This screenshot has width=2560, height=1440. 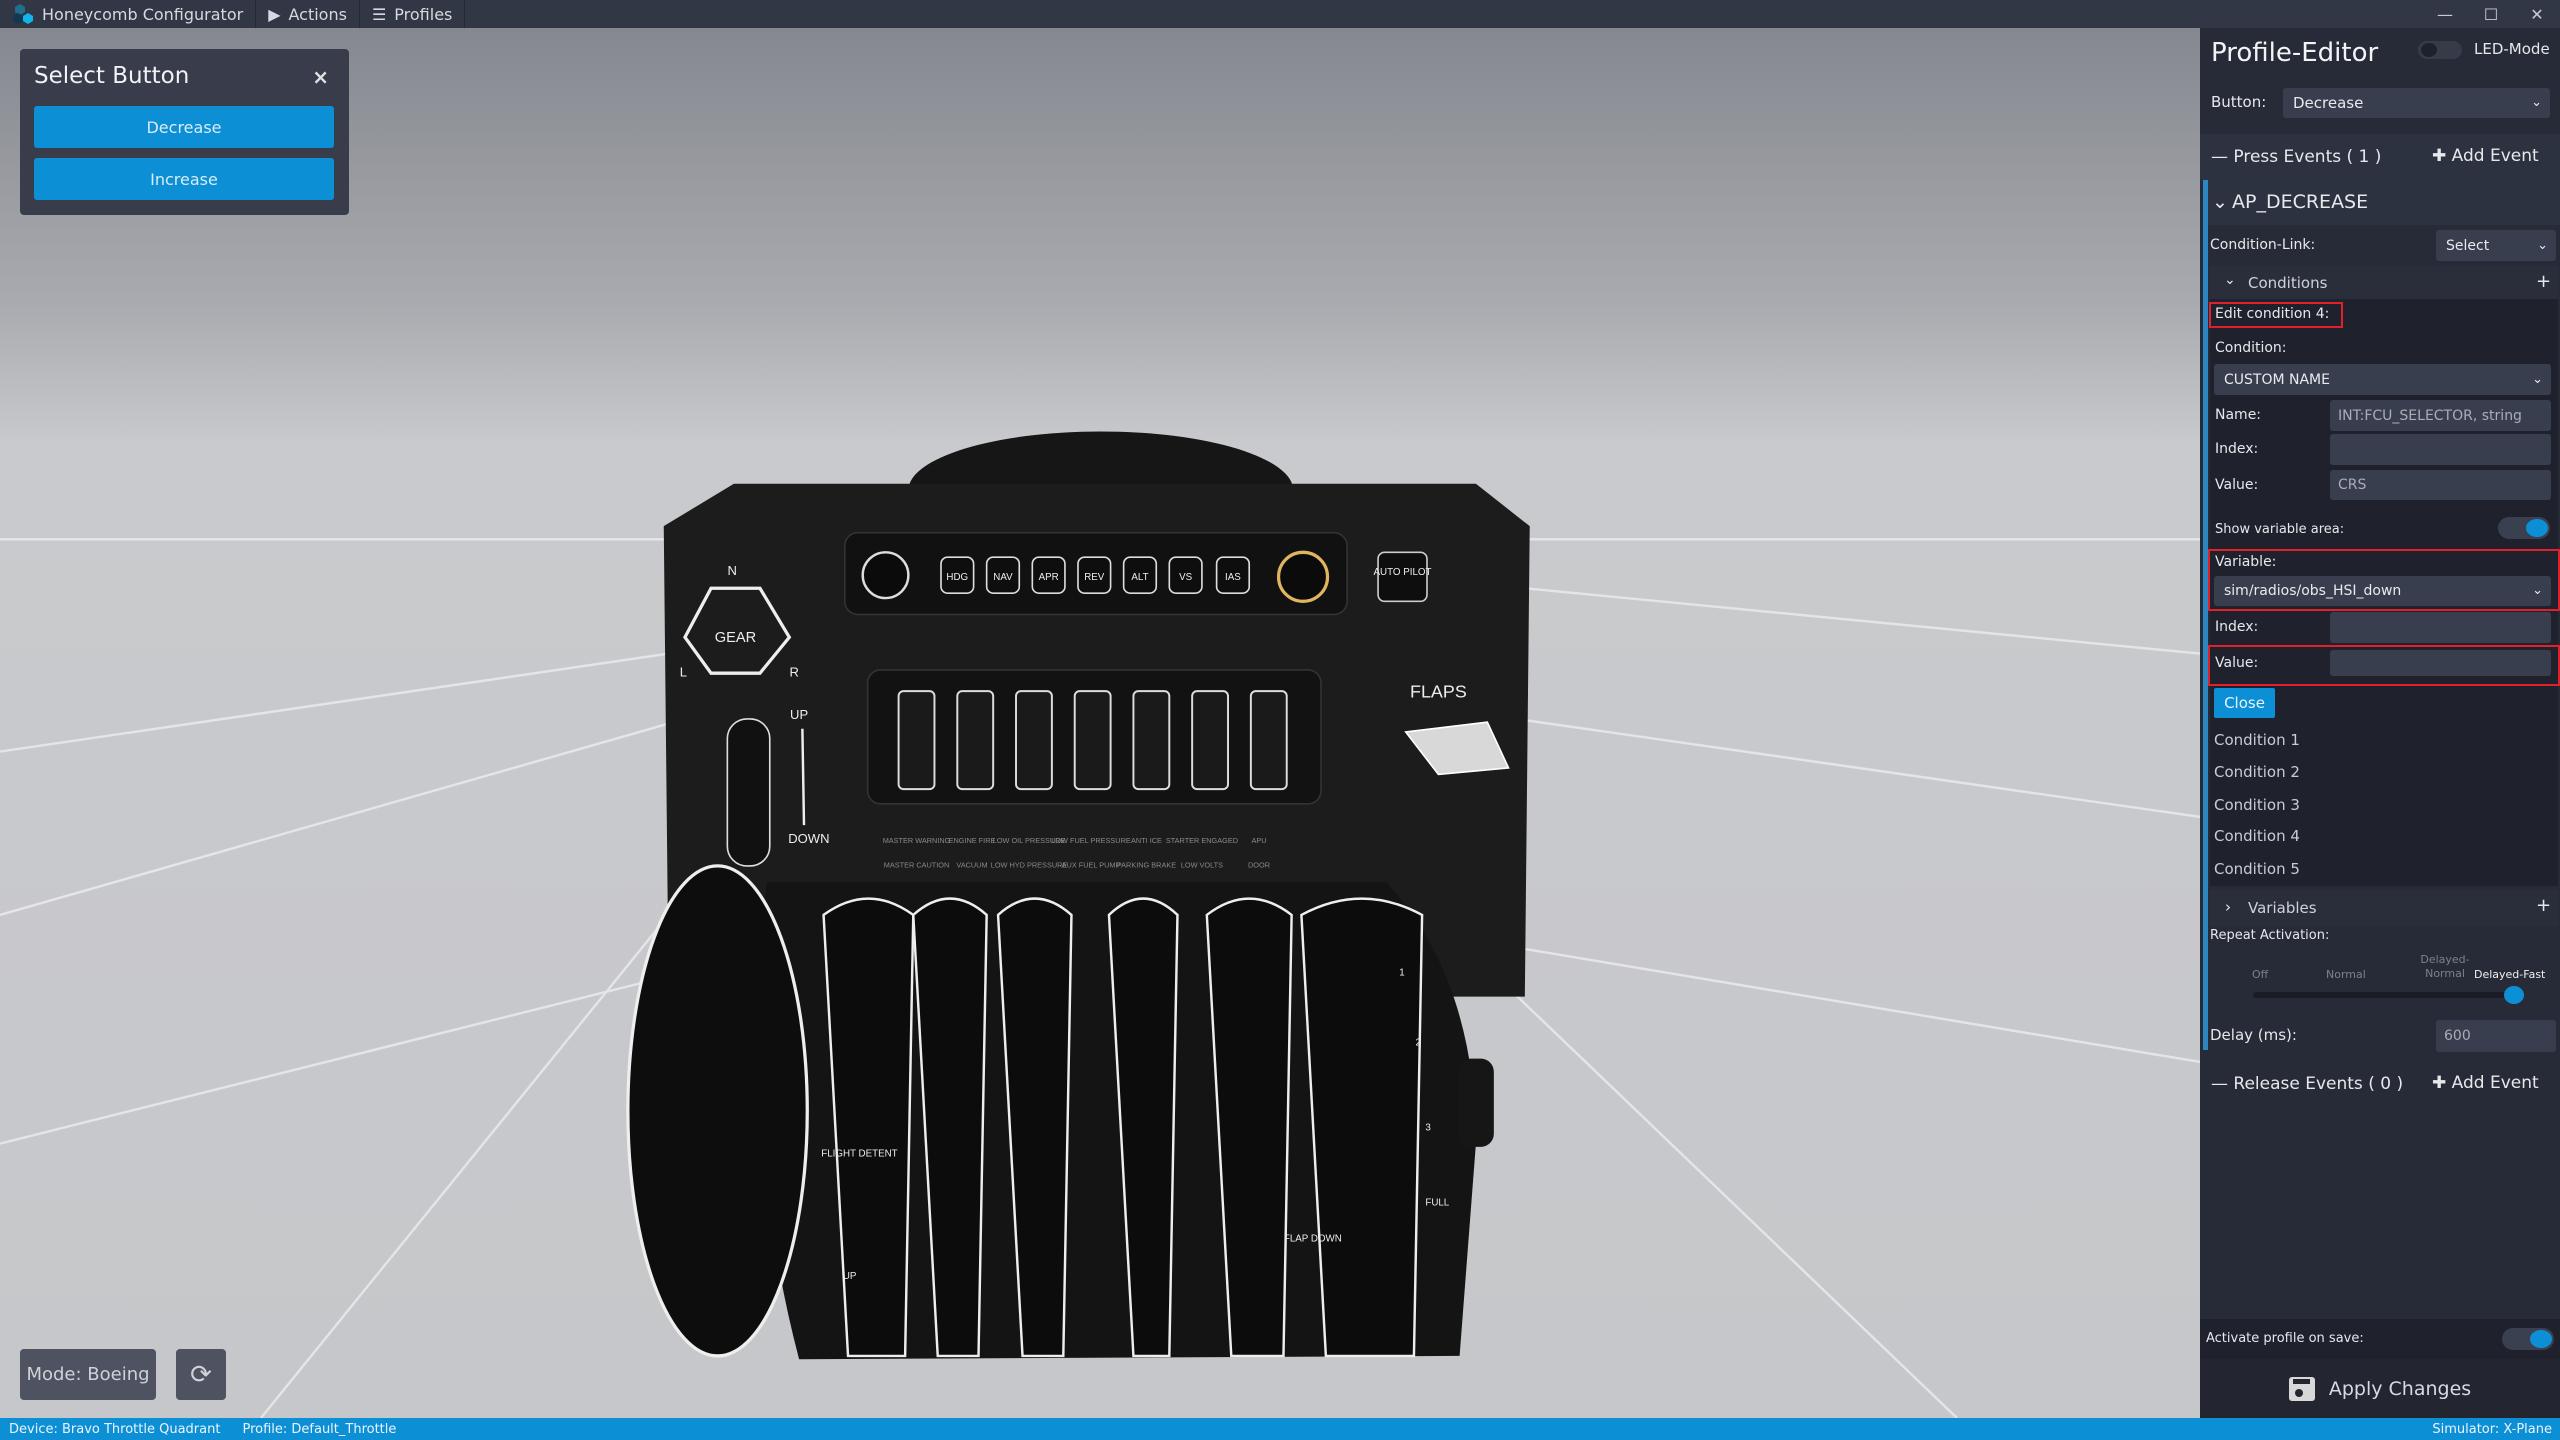 I want to click on add-condition-button: +, so click(x=2543, y=281).